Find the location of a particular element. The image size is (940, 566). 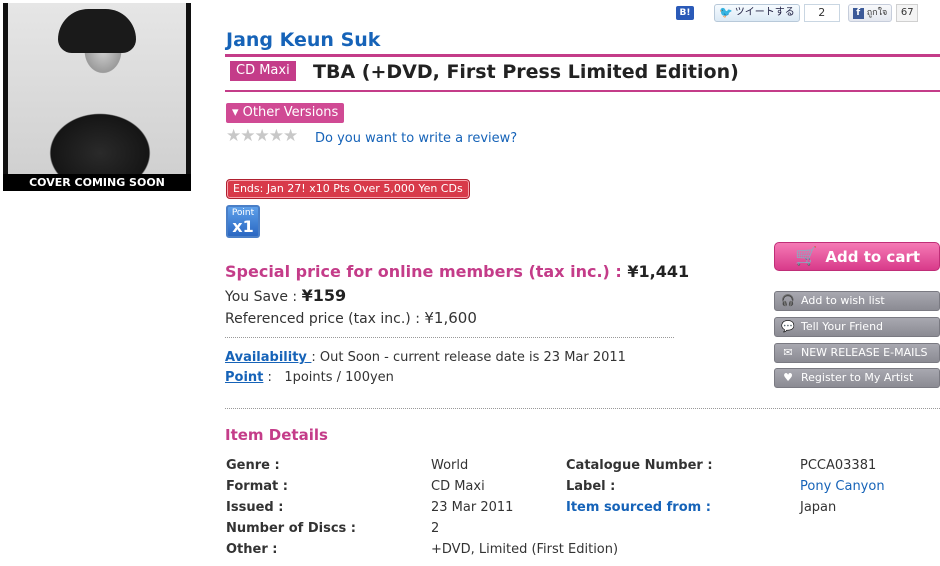

point-link: Point is located at coordinates (244, 377).